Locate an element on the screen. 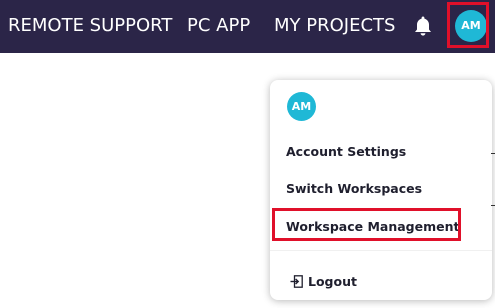 This screenshot has width=495, height=308. dropdown-avatar: AM is located at coordinates (301, 106).